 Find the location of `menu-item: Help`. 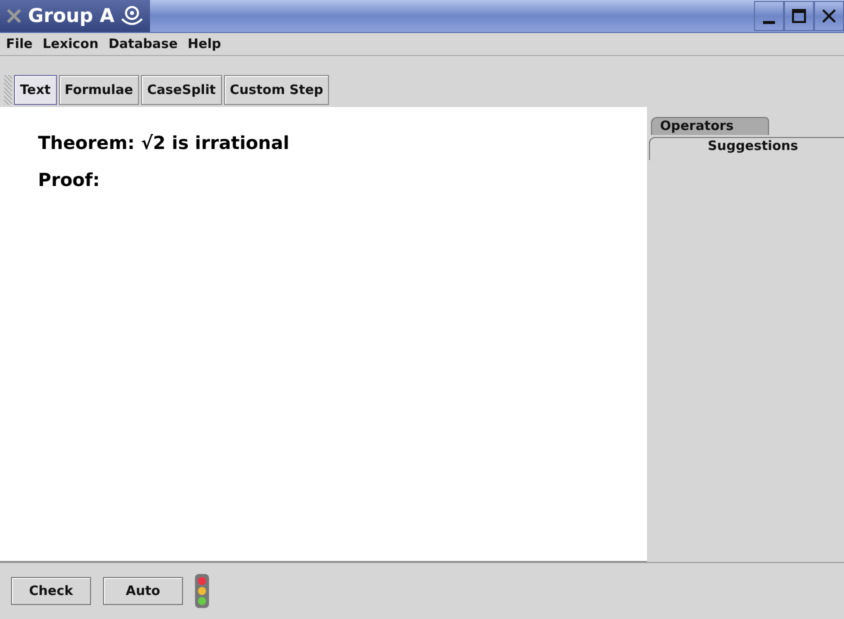

menu-item: Help is located at coordinates (205, 44).